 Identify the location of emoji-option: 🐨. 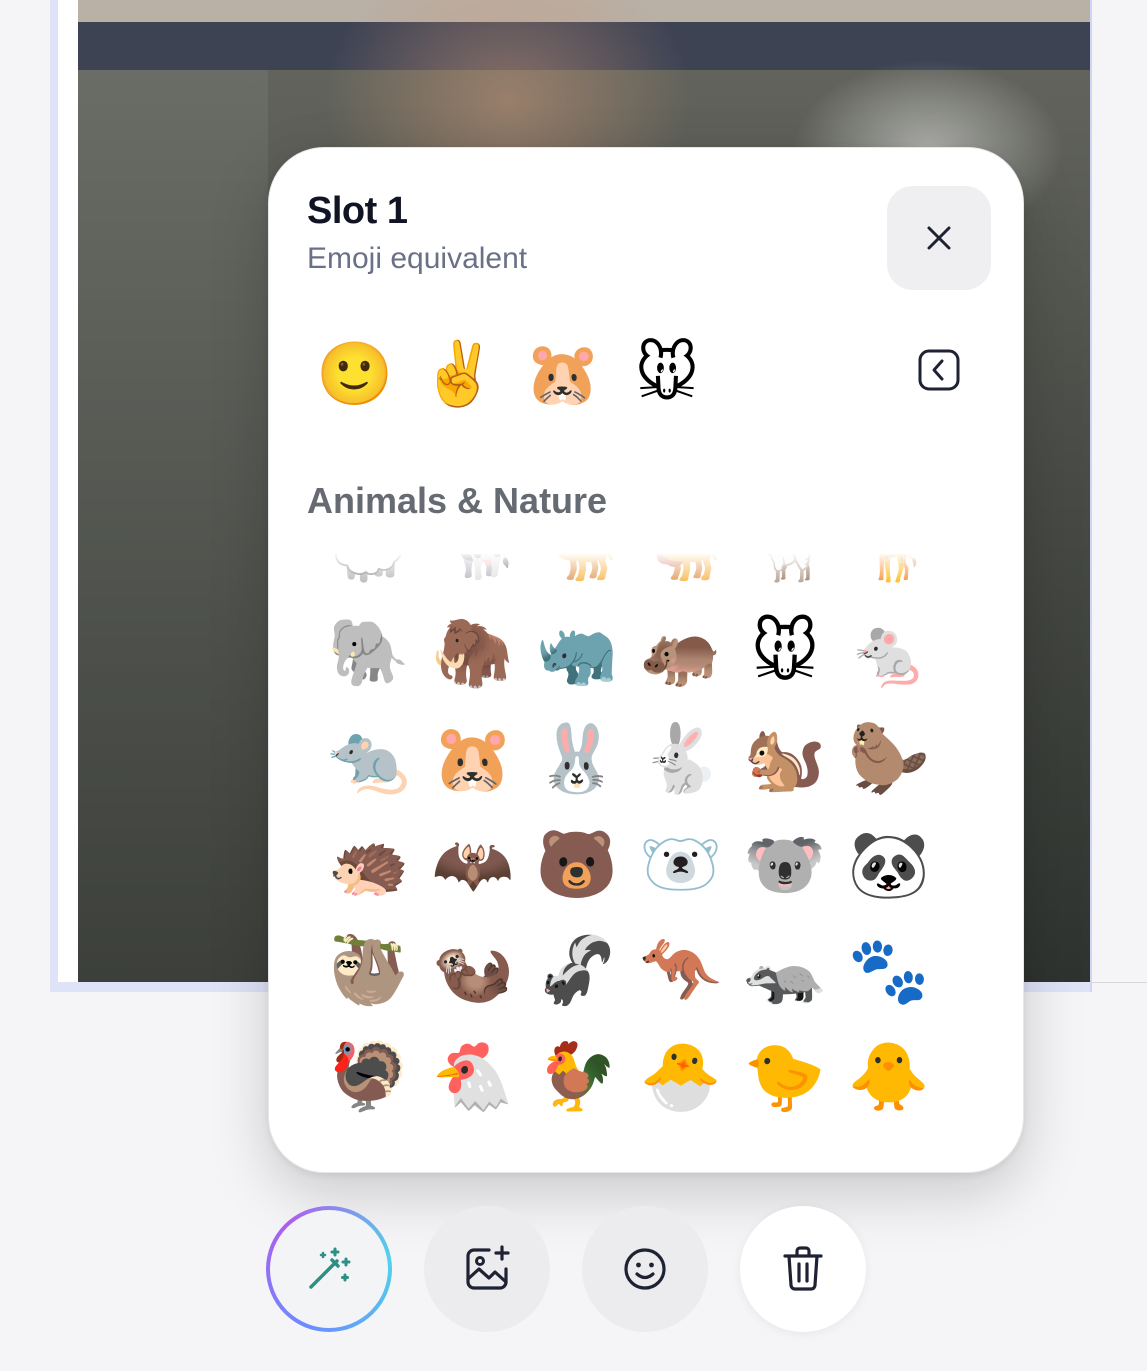
(785, 865).